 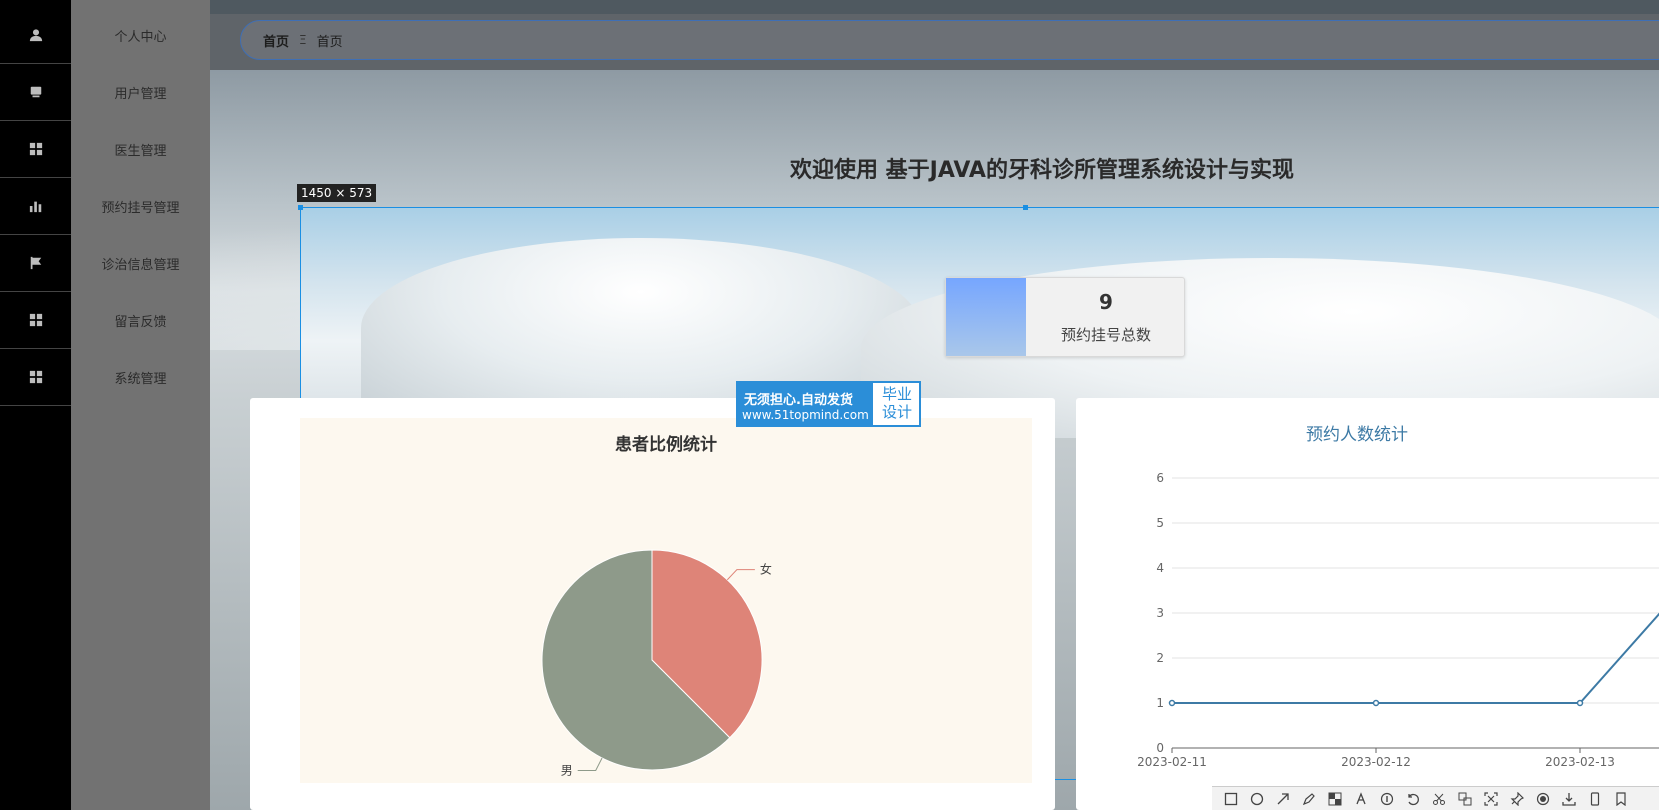 I want to click on arrow-icon, so click(x=1283, y=798).